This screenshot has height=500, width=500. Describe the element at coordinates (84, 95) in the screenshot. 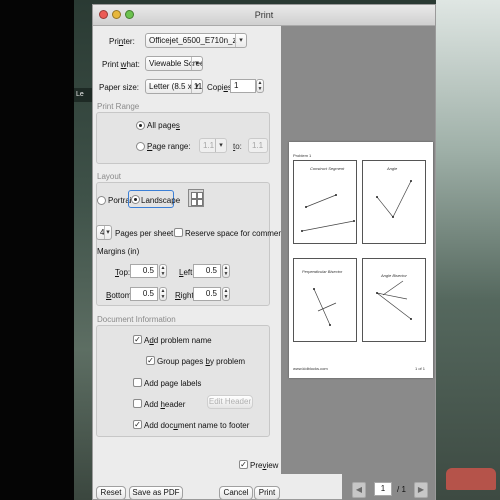

I see `background-window-text: Le` at that location.